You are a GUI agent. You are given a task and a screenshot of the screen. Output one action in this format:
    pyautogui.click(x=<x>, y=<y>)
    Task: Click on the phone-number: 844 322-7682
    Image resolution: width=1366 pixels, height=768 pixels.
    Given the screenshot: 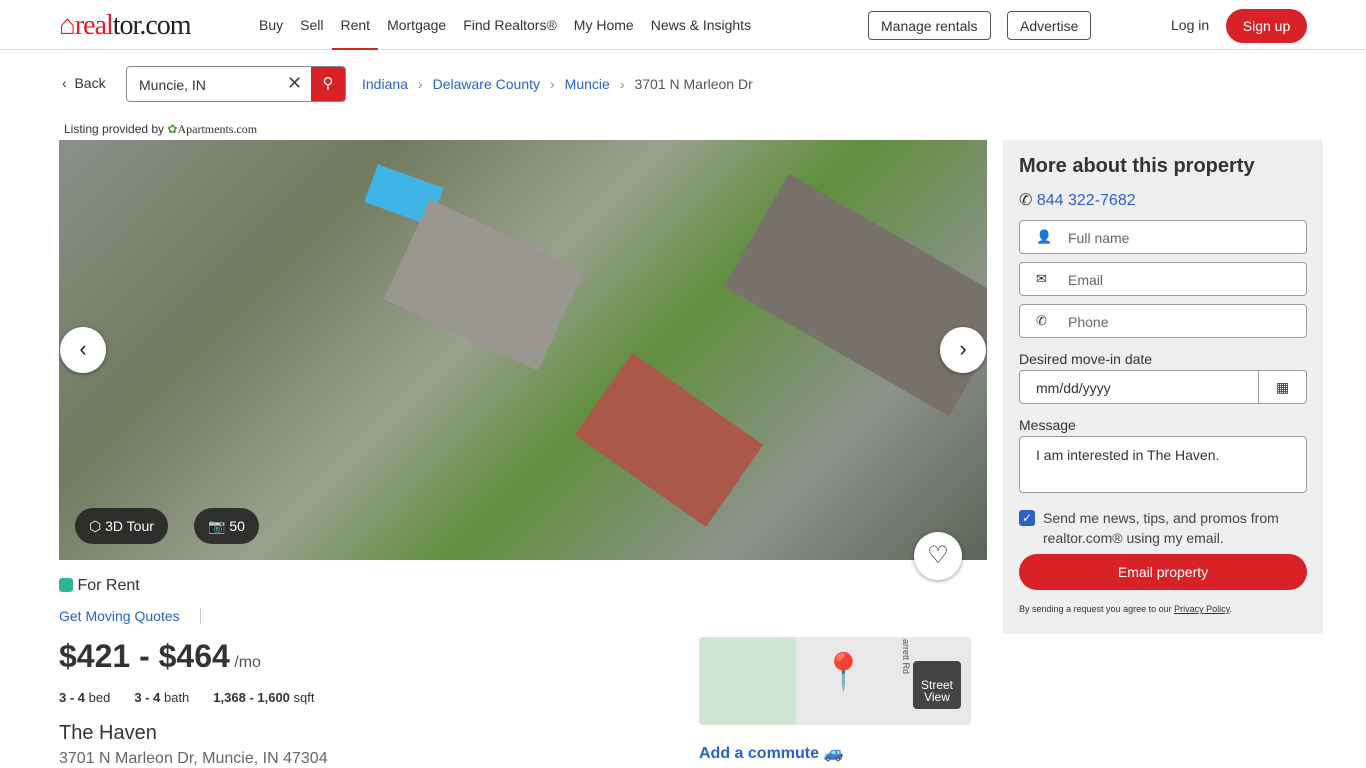 What is the action you would take?
    pyautogui.click(x=1086, y=200)
    